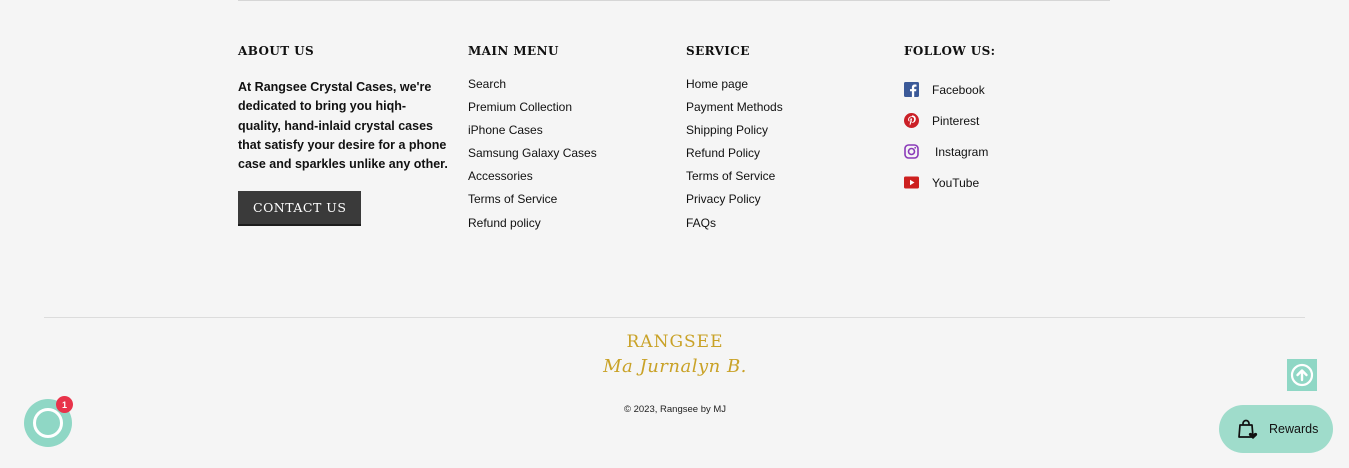  Describe the element at coordinates (1004, 151) in the screenshot. I see `social-link-instagram: Instagram` at that location.